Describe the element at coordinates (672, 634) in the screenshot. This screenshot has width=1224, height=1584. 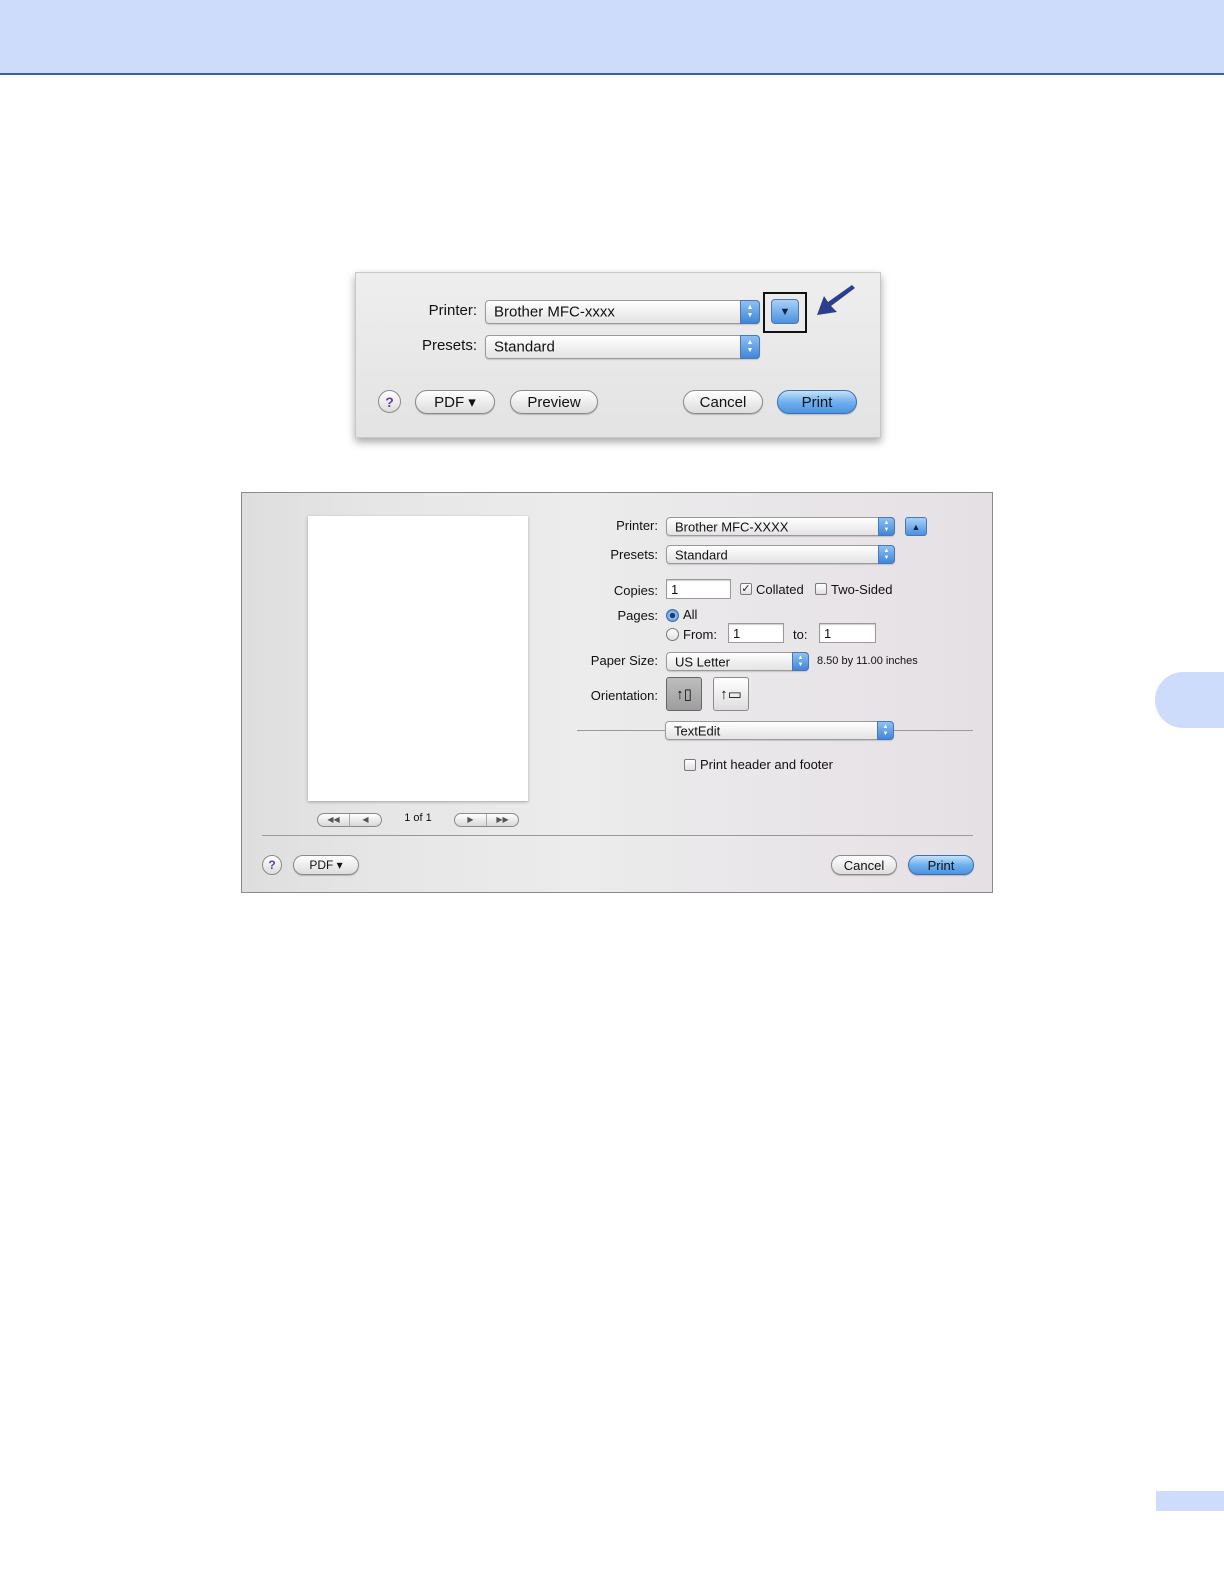
I see `pages-from-radio` at that location.